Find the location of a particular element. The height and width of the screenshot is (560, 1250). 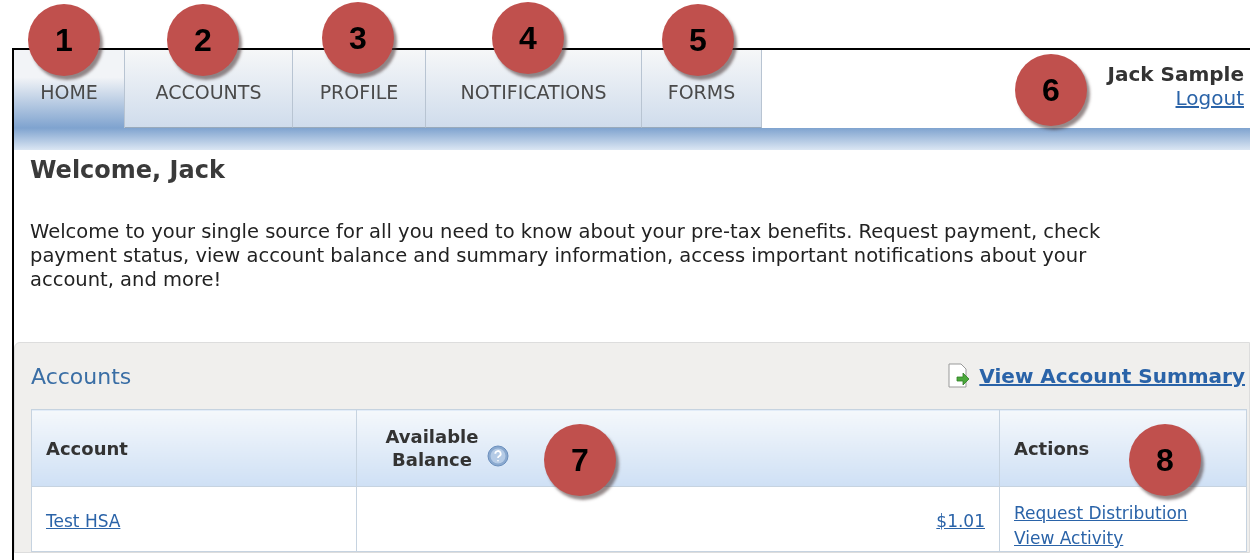

callout-tooltip: 5 is located at coordinates (698, 40).